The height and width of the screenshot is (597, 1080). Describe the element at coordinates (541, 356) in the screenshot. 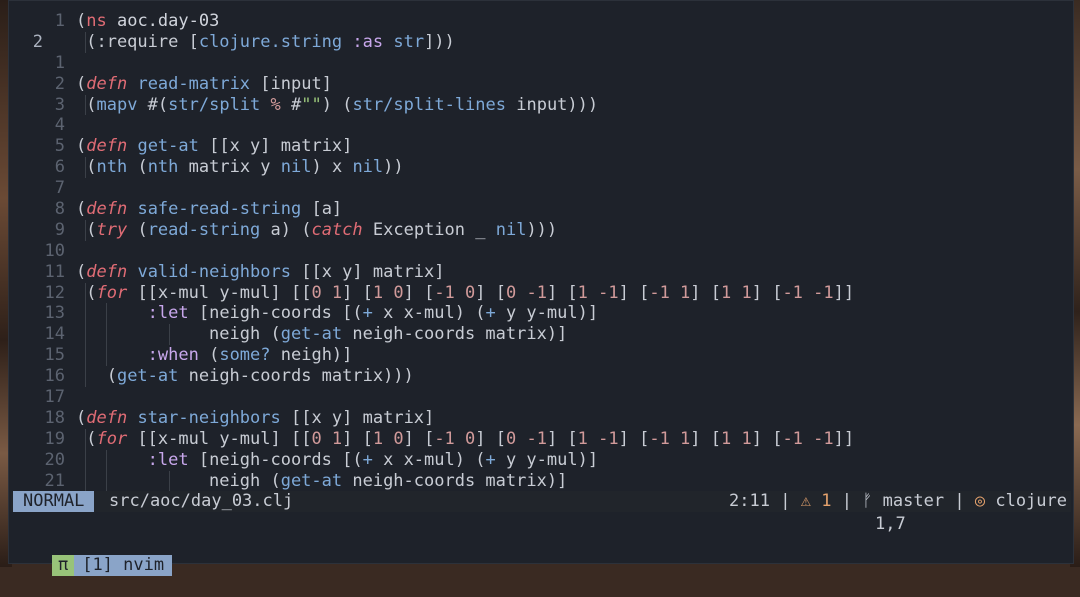

I see `code-line: 15 :when (some? neigh)]` at that location.